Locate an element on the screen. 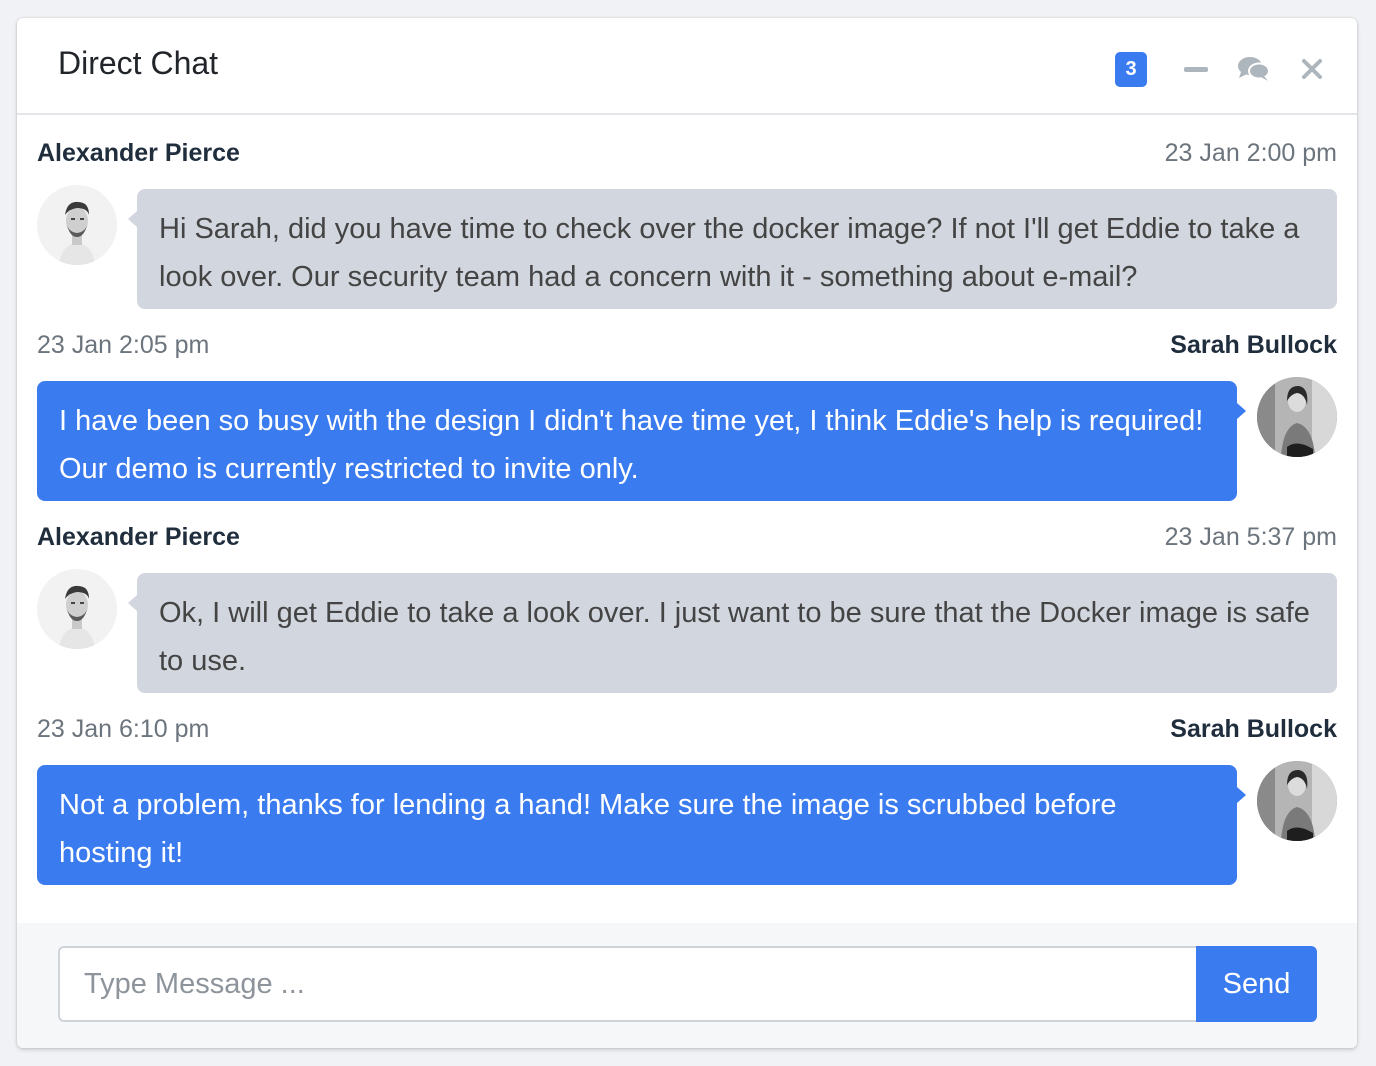  message-timestamp: 23 Jan 2:05 pm is located at coordinates (123, 345).